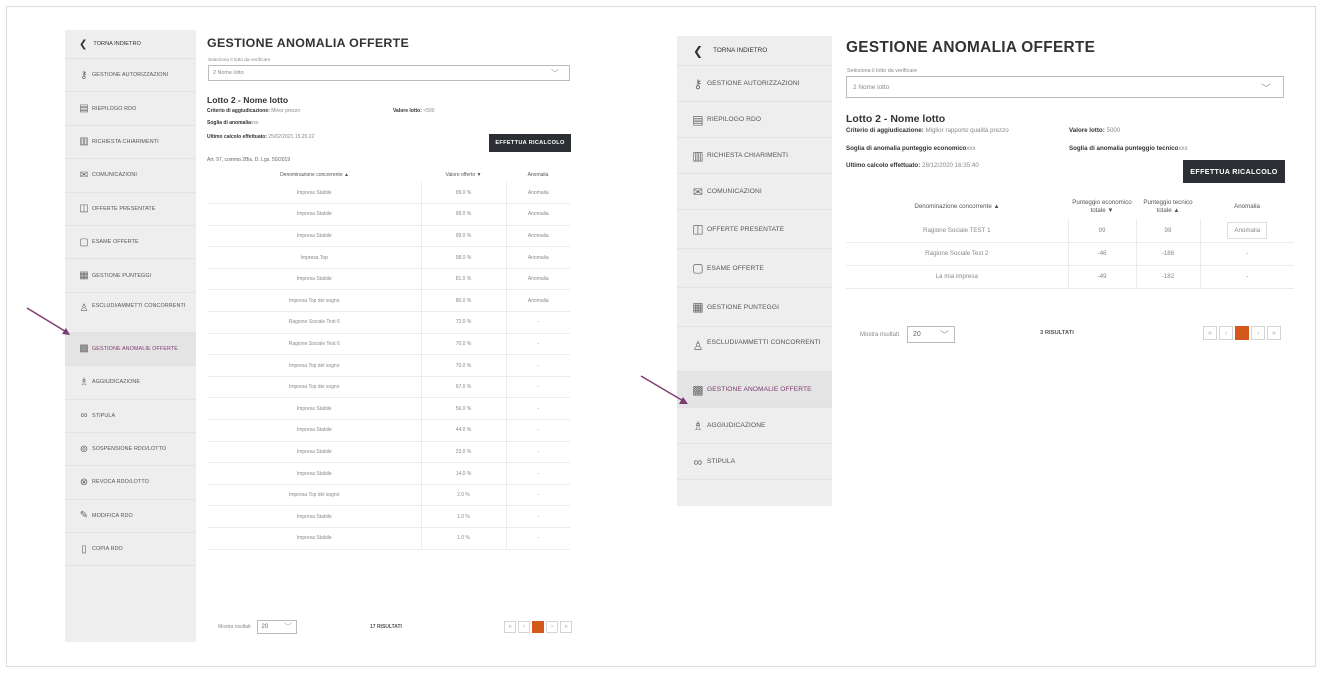 This screenshot has width=1322, height=673. Describe the element at coordinates (130, 550) in the screenshot. I see `sidebar-item-copia-rdo: ▯ COPIA RDO` at that location.